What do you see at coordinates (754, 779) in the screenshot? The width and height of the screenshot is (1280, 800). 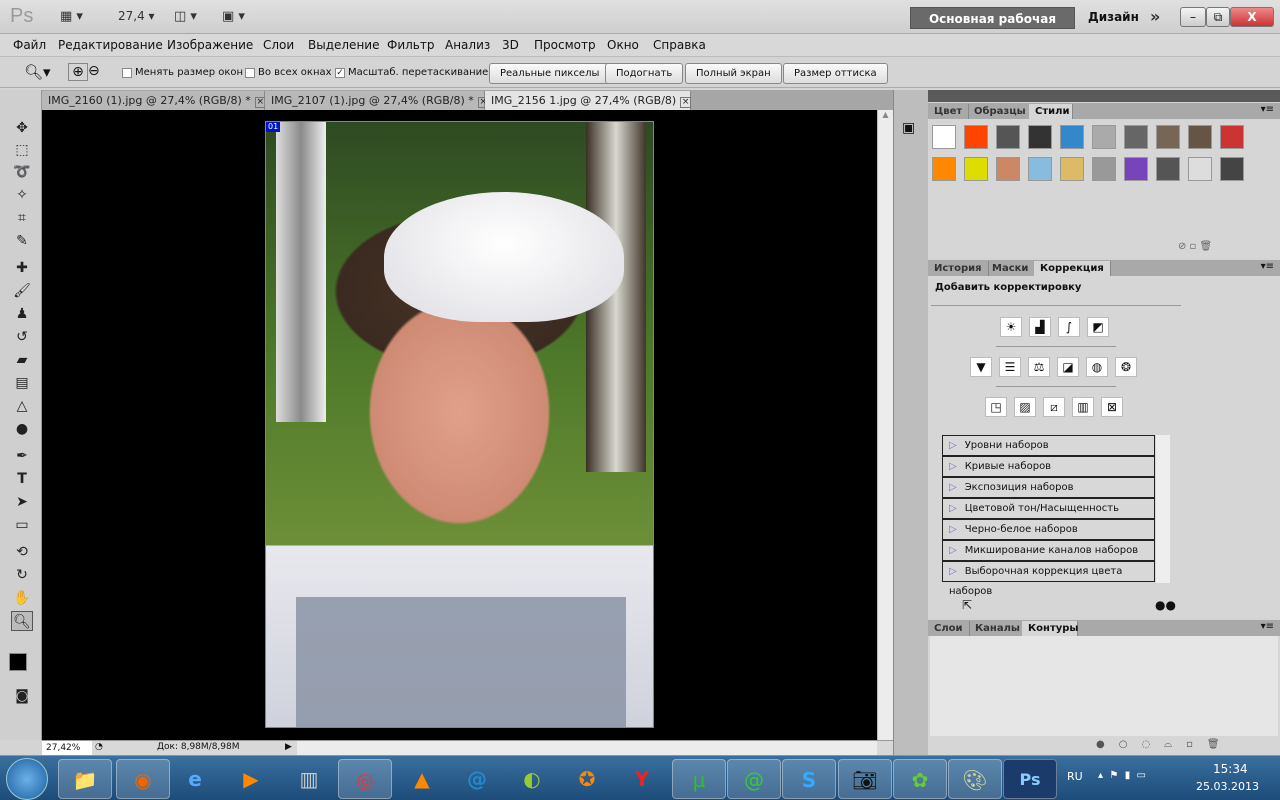 I see `mail-icon: @` at bounding box center [754, 779].